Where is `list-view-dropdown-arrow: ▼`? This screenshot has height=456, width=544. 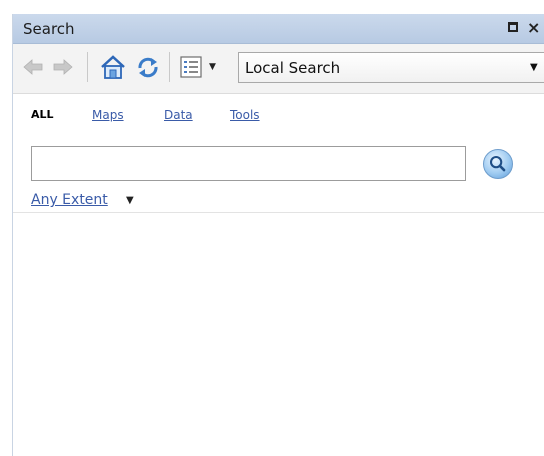
list-view-dropdown-arrow: ▼ is located at coordinates (212, 67).